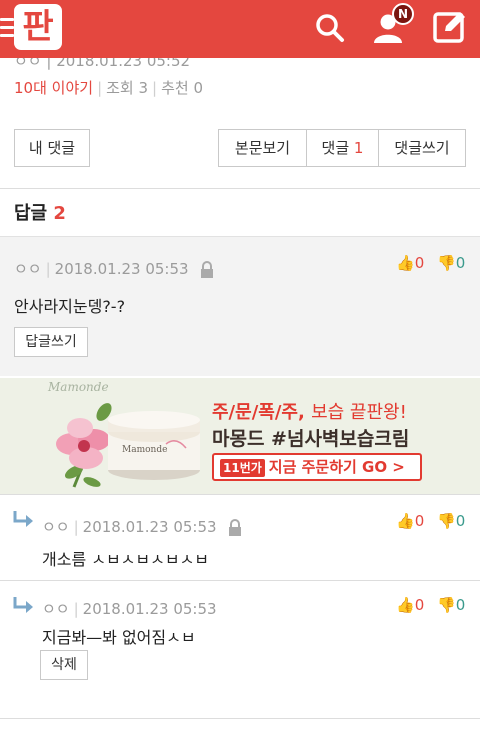 Image resolution: width=480 pixels, height=740 pixels. I want to click on reply2-meta: ㅇㅇ | 2018.01.23 05:53, so click(129, 609).